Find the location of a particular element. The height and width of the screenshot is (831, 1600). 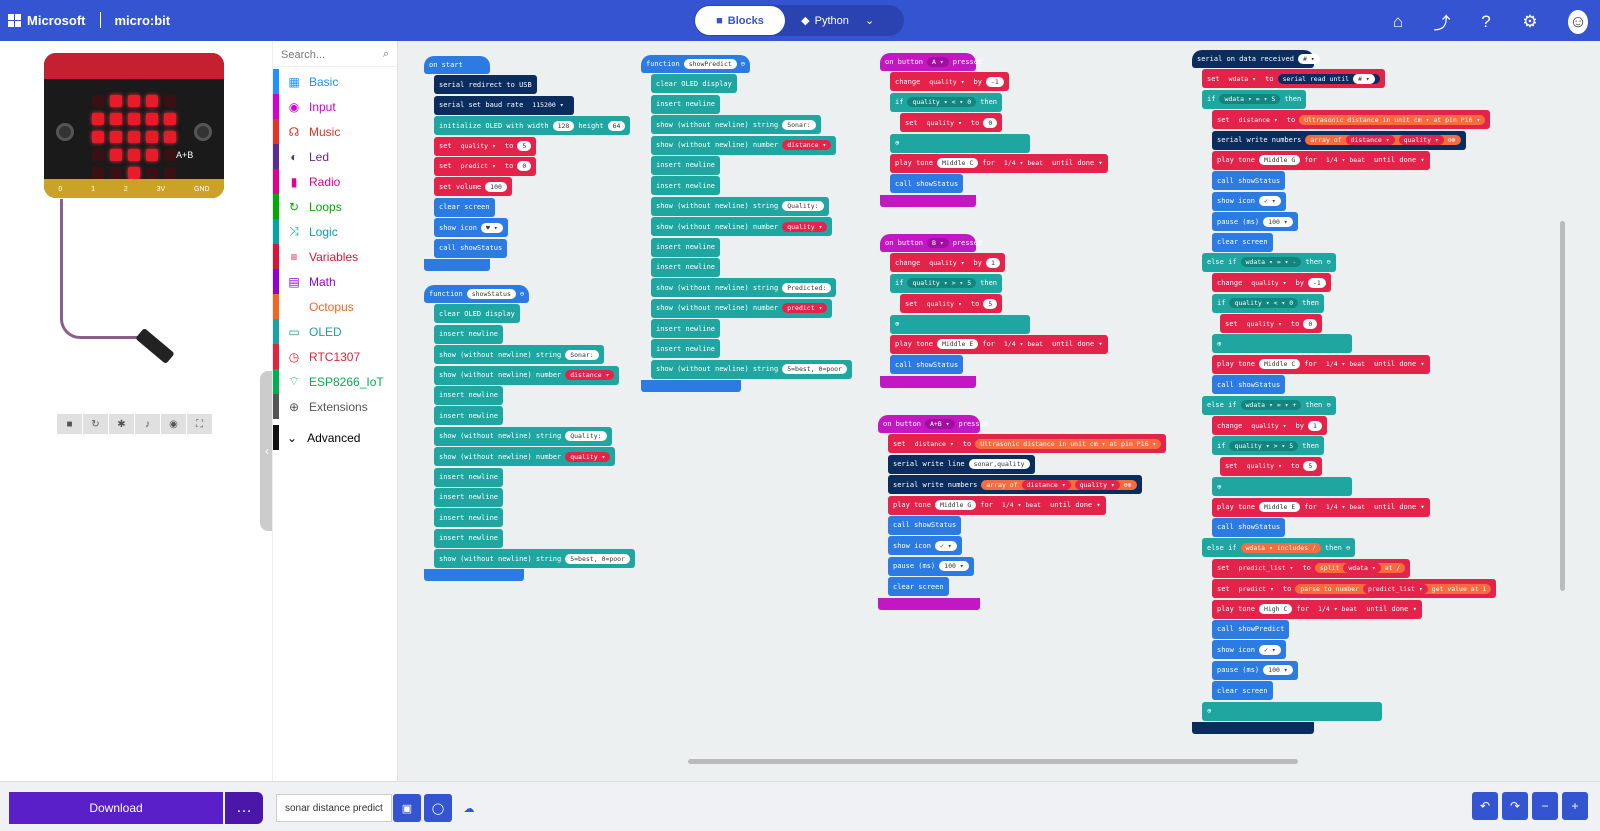

block: show (without newline) string Quality: is located at coordinates (523, 436).